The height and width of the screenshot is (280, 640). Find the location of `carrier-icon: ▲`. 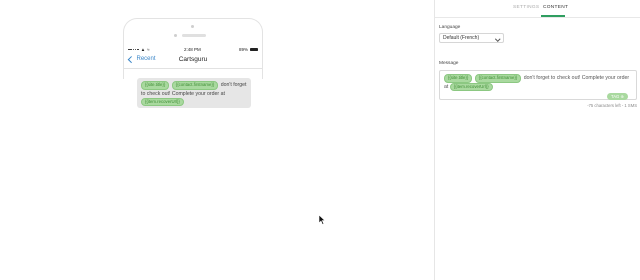

carrier-icon: ▲ is located at coordinates (143, 49).